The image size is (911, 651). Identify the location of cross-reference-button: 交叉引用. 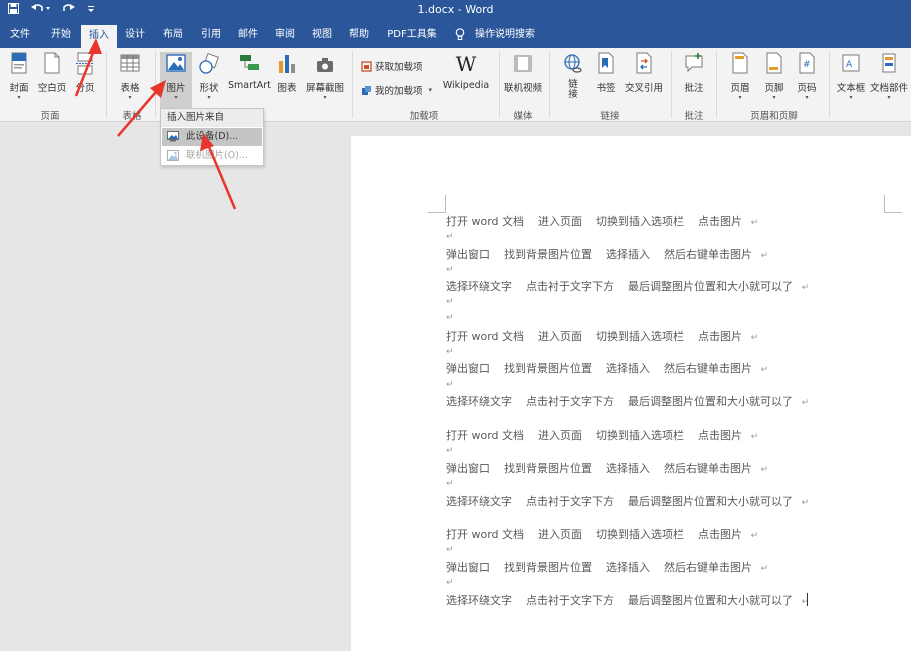
(644, 73).